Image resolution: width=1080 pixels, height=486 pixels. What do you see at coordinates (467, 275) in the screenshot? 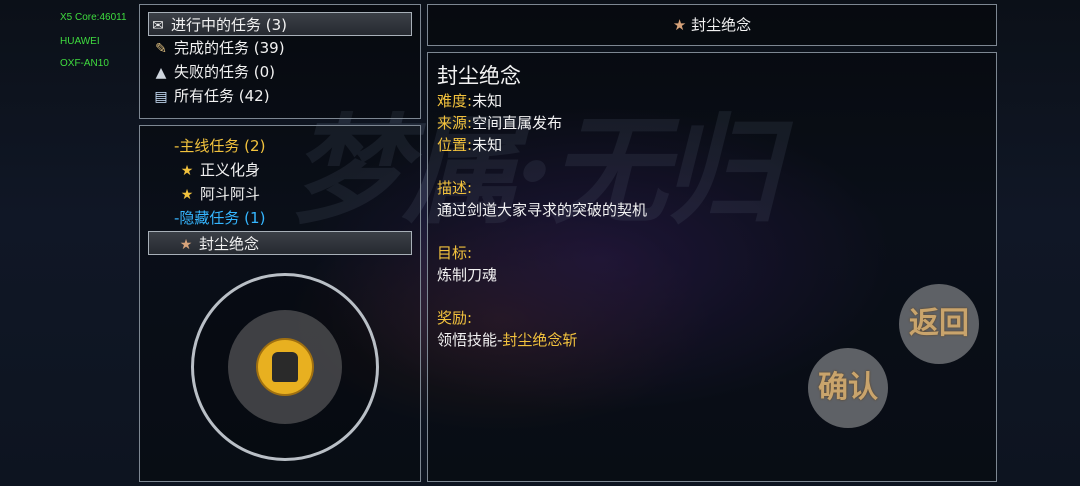
I see `objective-value: 炼制刀魂` at bounding box center [467, 275].